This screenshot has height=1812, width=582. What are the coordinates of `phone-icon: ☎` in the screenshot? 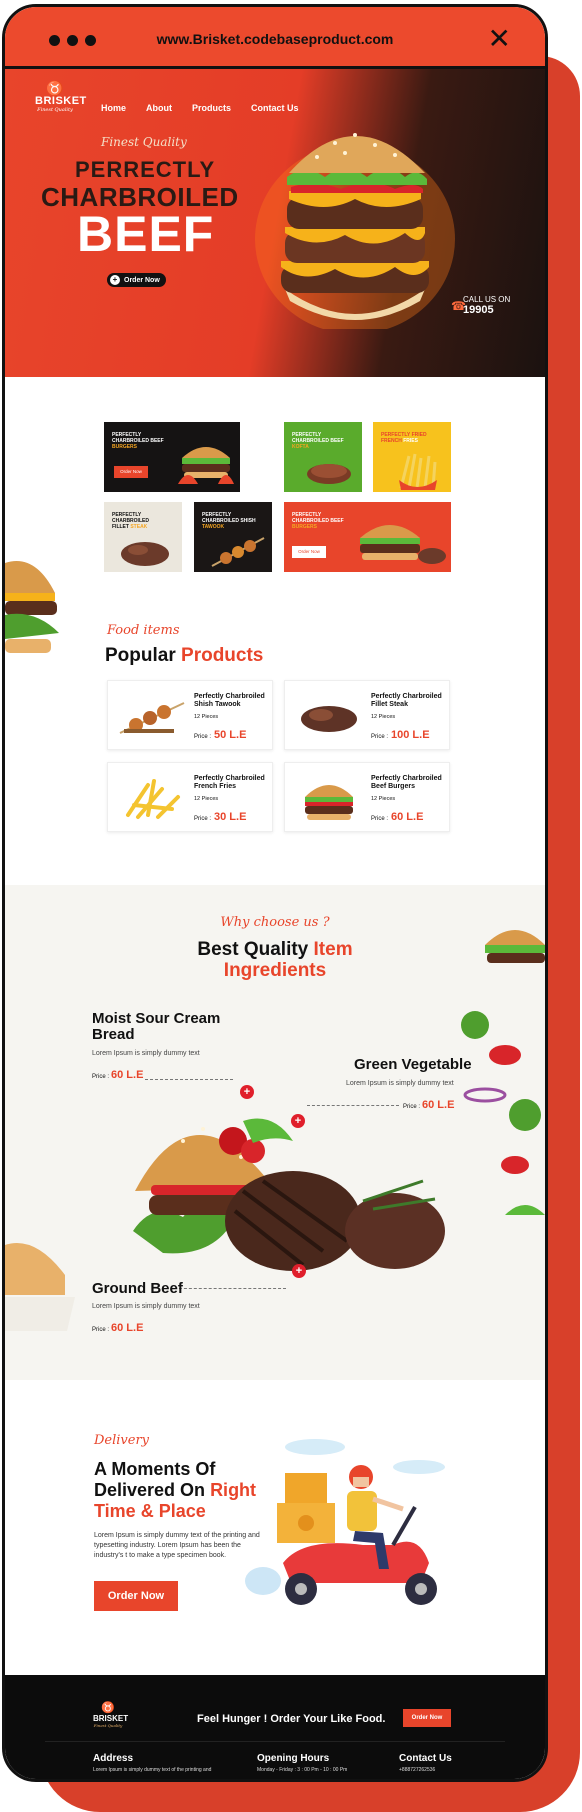 It's located at (458, 306).